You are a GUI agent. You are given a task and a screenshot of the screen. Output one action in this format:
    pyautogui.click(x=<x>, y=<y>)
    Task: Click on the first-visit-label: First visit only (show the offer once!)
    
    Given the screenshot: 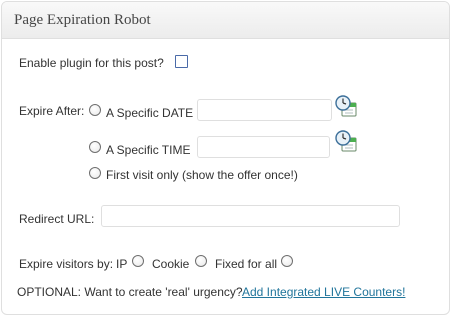 What is the action you would take?
    pyautogui.click(x=202, y=175)
    